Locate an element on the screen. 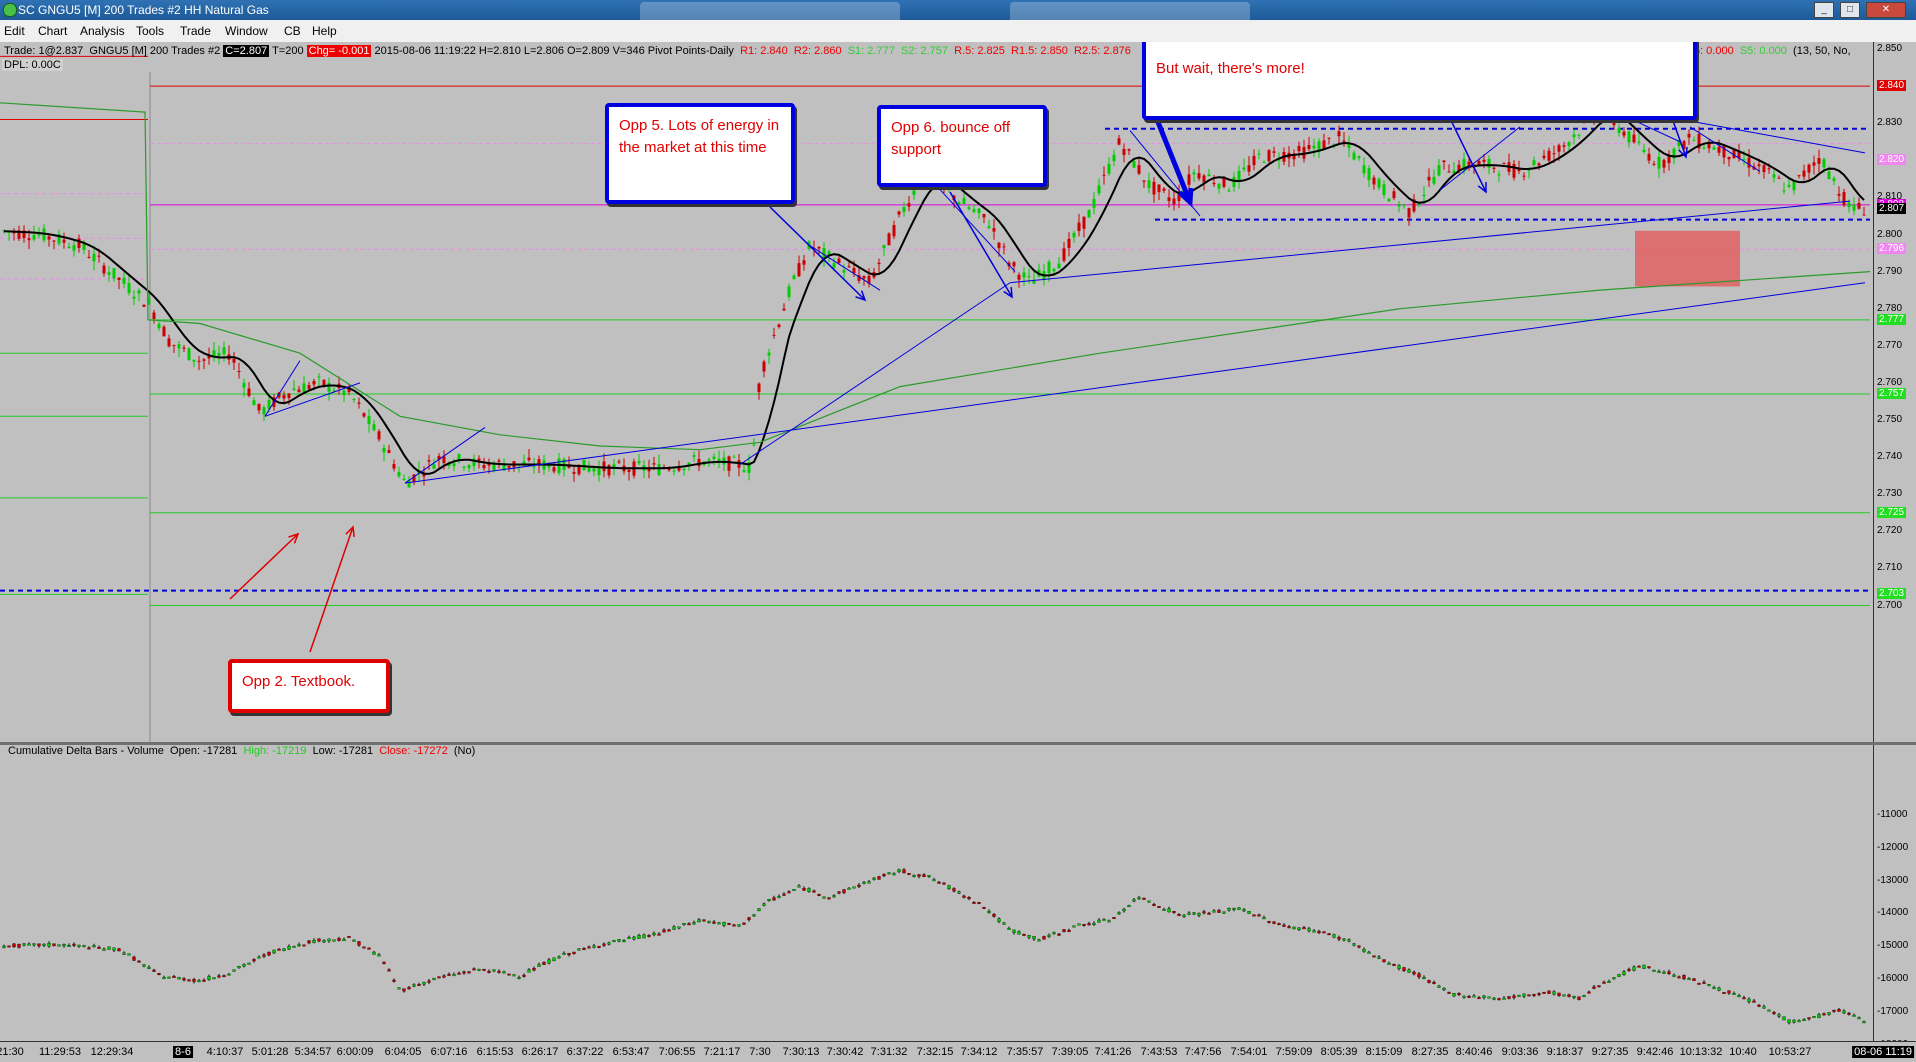 The width and height of the screenshot is (1916, 1062). app-icon is located at coordinates (10, 10).